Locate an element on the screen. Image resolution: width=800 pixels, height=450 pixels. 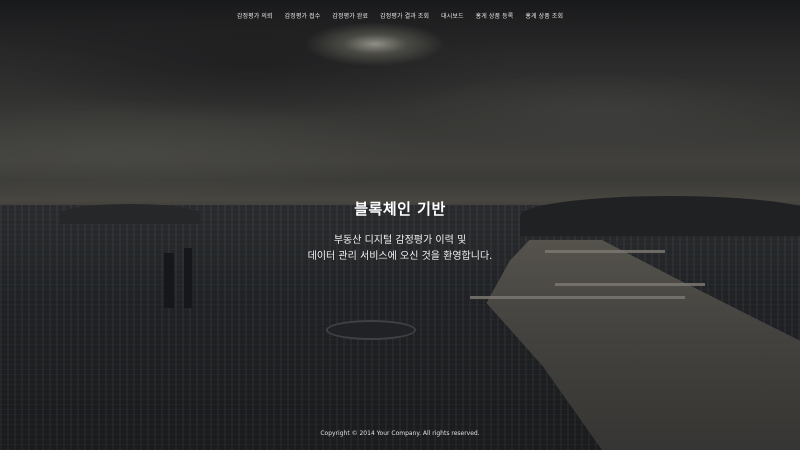
nav-item-appraisal-complete: 감정평가 완료 is located at coordinates (350, 15).